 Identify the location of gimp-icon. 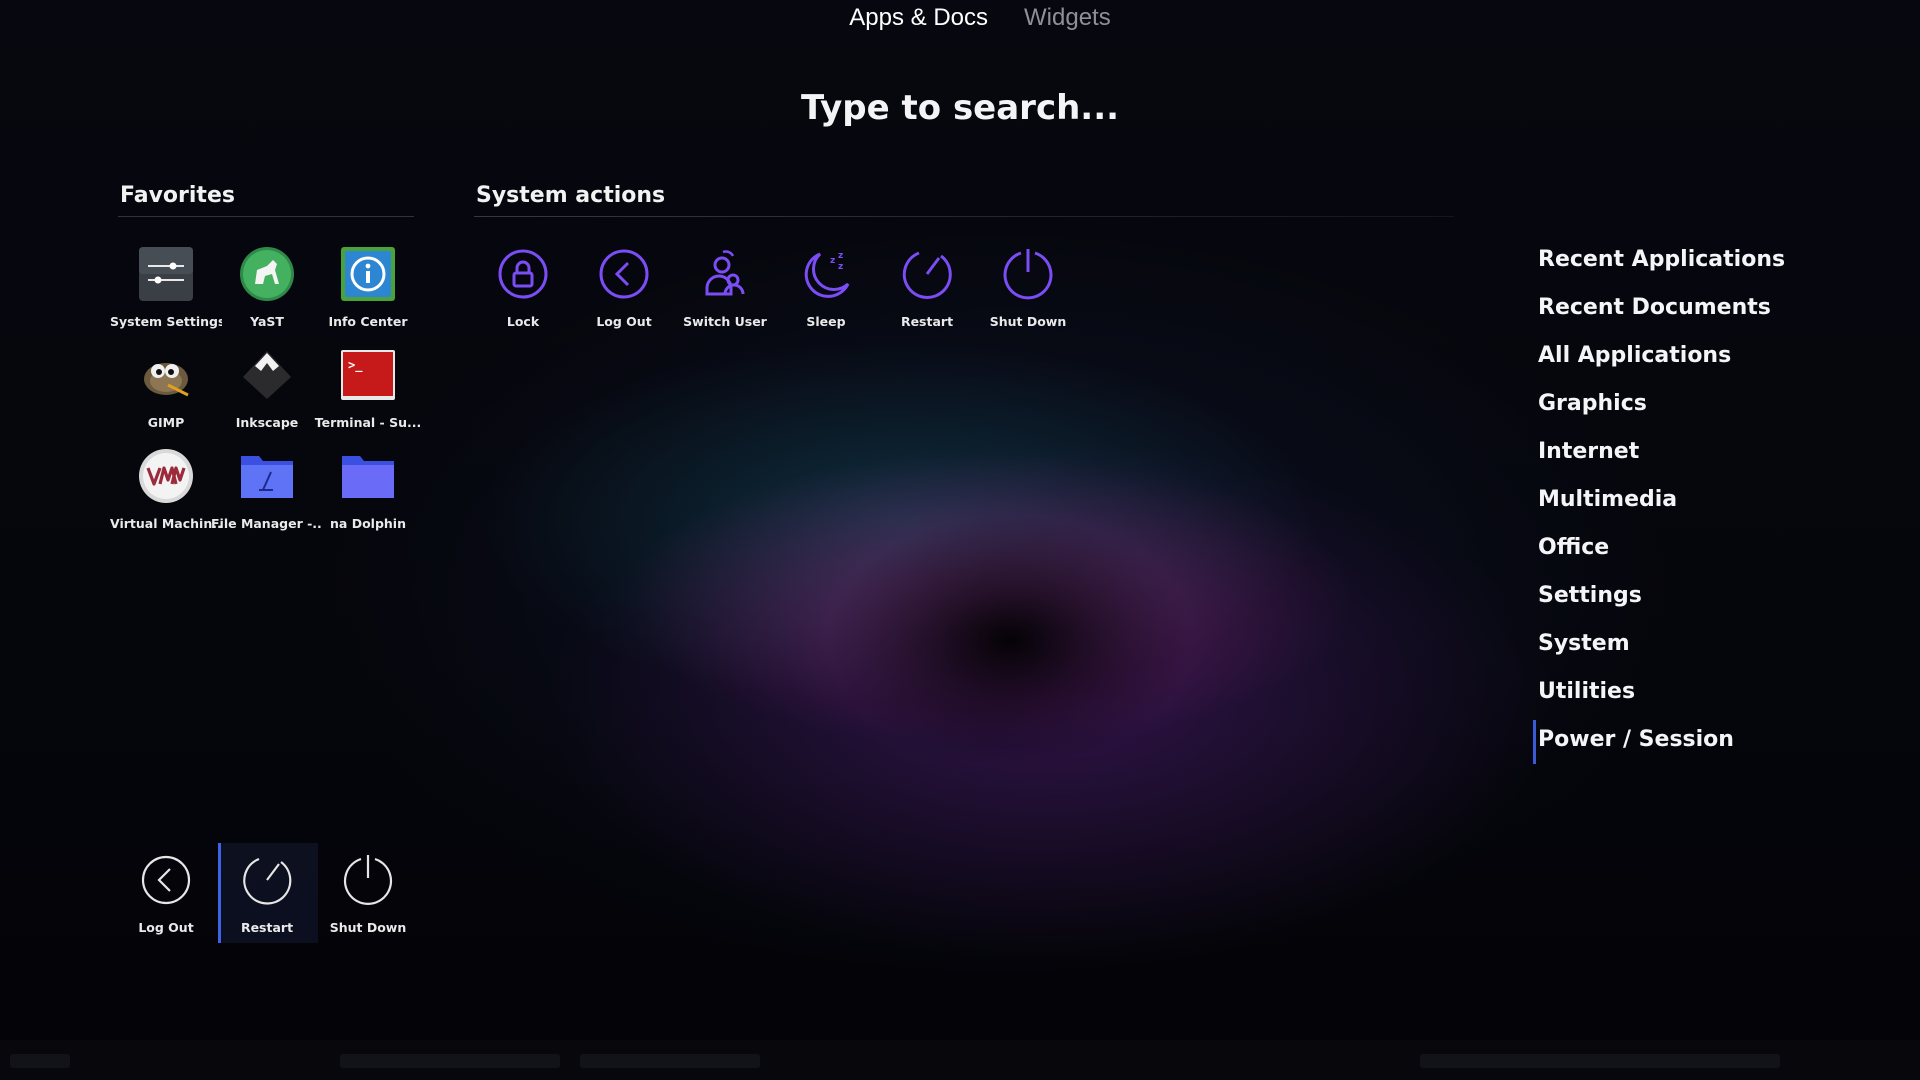
(166, 380).